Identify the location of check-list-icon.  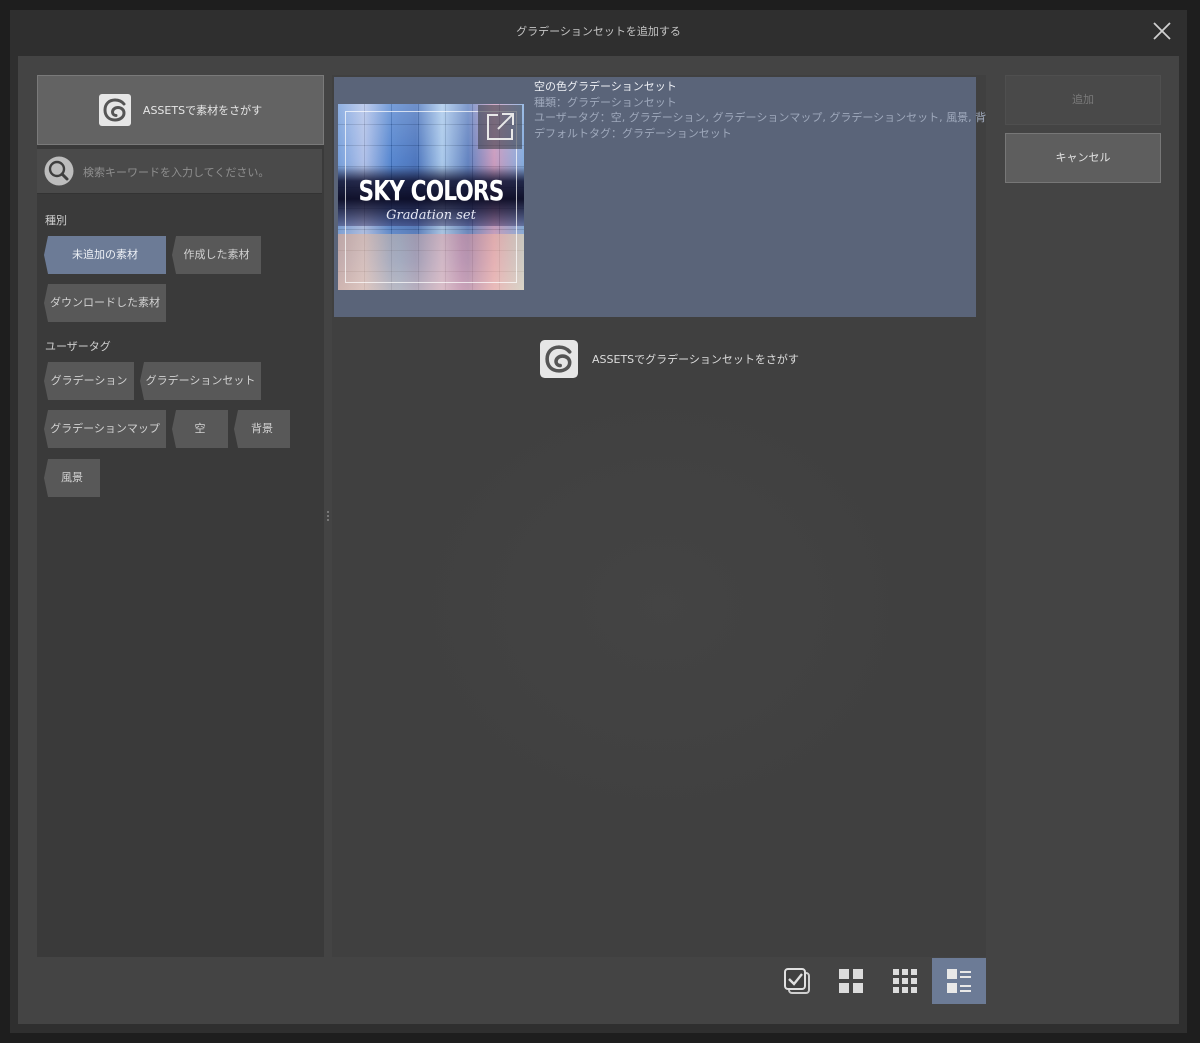
(797, 981).